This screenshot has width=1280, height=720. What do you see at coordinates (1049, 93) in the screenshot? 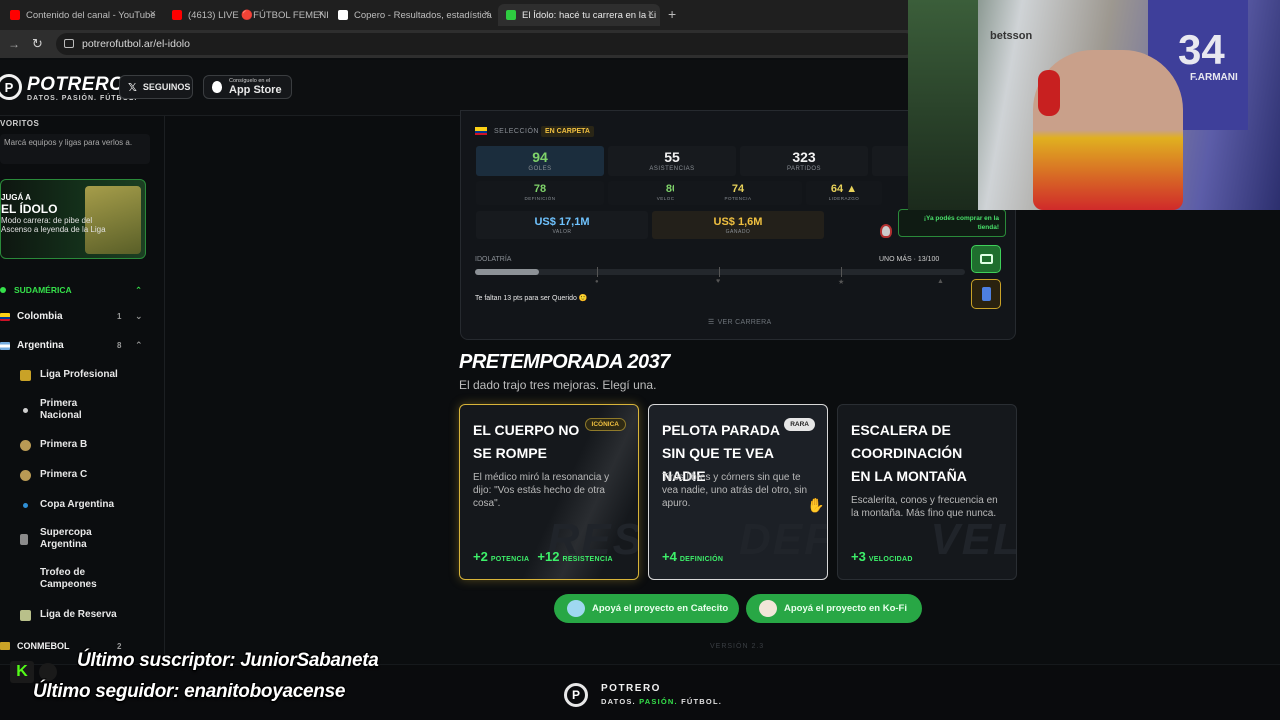
I see `headphones-icon` at bounding box center [1049, 93].